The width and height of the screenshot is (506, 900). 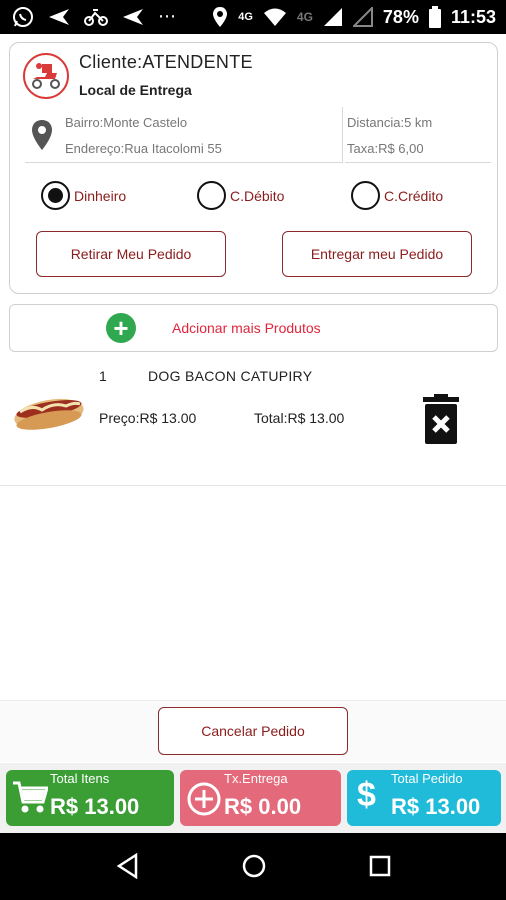 I want to click on status-notifications: ⋯, so click(x=94, y=17).